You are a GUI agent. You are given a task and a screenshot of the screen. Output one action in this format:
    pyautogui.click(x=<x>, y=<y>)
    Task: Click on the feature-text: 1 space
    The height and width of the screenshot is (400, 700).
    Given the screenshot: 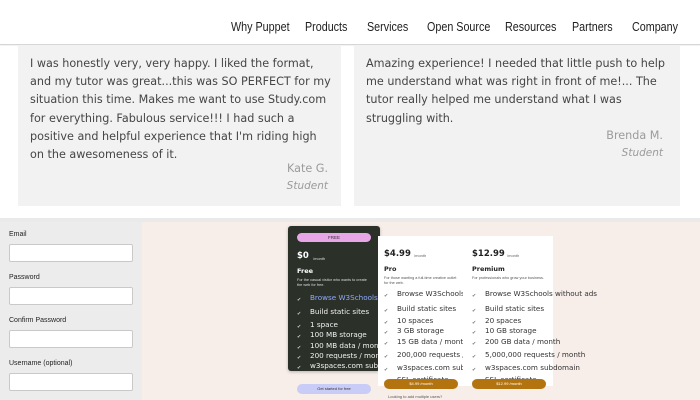 What is the action you would take?
    pyautogui.click(x=324, y=324)
    